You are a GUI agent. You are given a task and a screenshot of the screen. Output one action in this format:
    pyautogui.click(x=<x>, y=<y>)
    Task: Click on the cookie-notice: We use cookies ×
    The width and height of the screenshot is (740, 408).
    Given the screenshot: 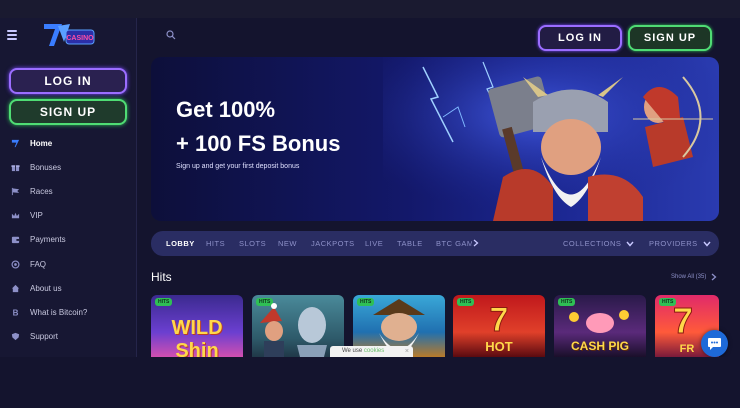 What is the action you would take?
    pyautogui.click(x=371, y=351)
    